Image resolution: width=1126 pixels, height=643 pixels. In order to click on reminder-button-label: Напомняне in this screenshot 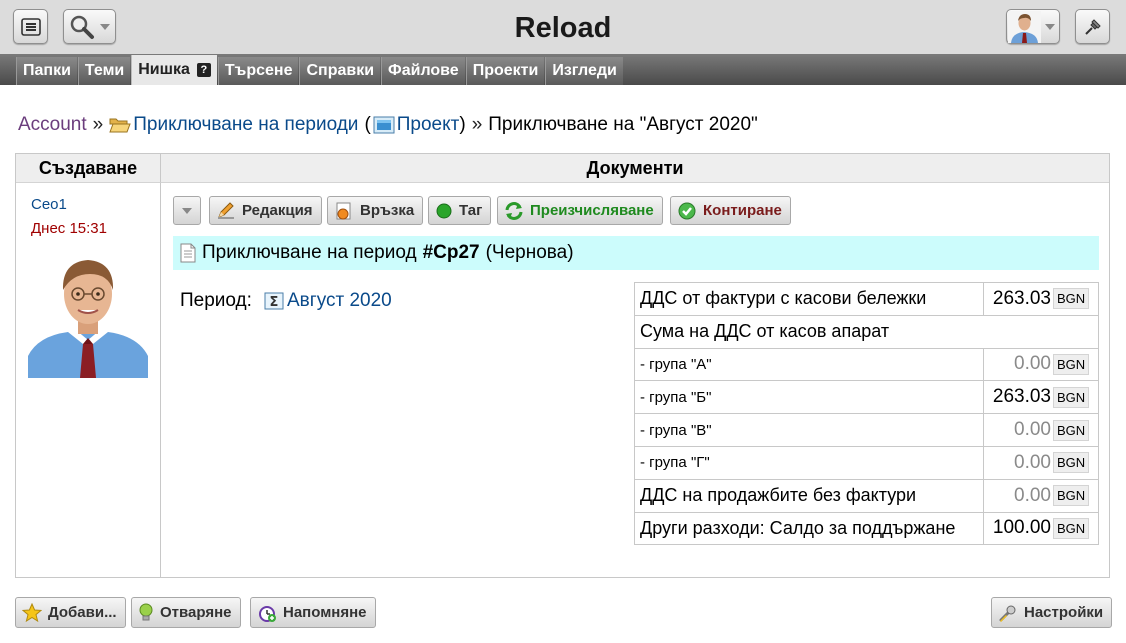, I will do `click(325, 612)`.